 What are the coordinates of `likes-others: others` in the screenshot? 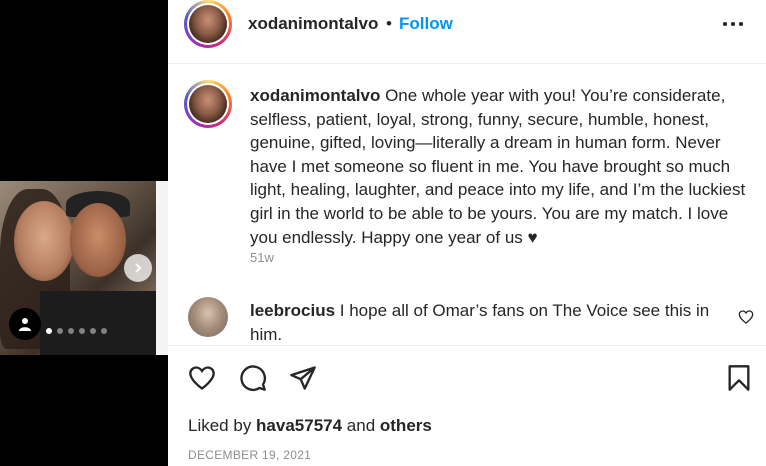 It's located at (406, 425).